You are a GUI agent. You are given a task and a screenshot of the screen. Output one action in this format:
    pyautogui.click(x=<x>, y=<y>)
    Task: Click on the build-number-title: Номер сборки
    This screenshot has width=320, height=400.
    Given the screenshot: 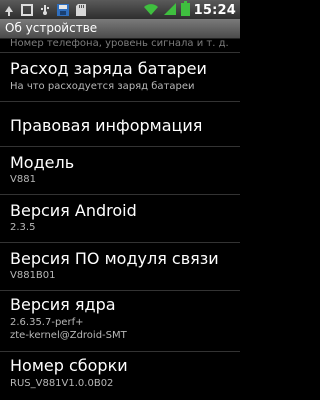 What is the action you would take?
    pyautogui.click(x=69, y=365)
    